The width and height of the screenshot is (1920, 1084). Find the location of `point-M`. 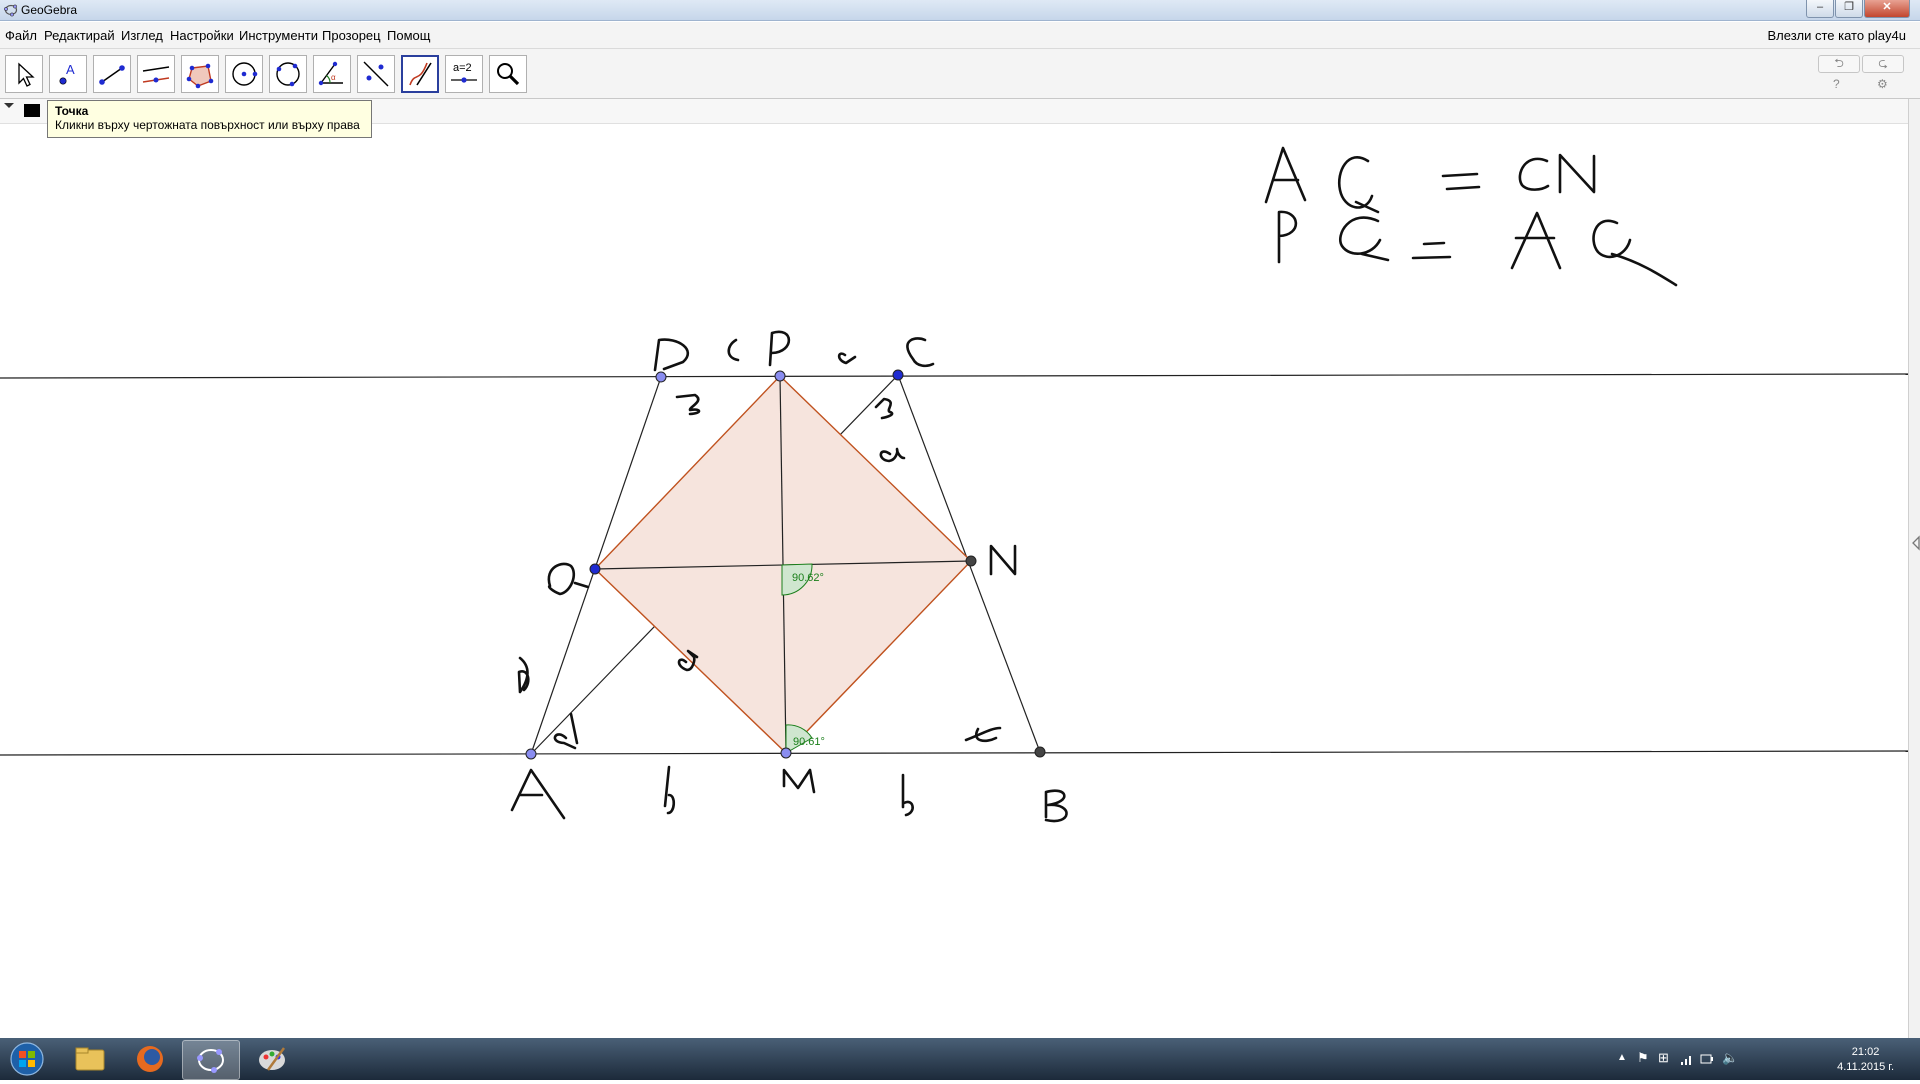

point-M is located at coordinates (786, 753).